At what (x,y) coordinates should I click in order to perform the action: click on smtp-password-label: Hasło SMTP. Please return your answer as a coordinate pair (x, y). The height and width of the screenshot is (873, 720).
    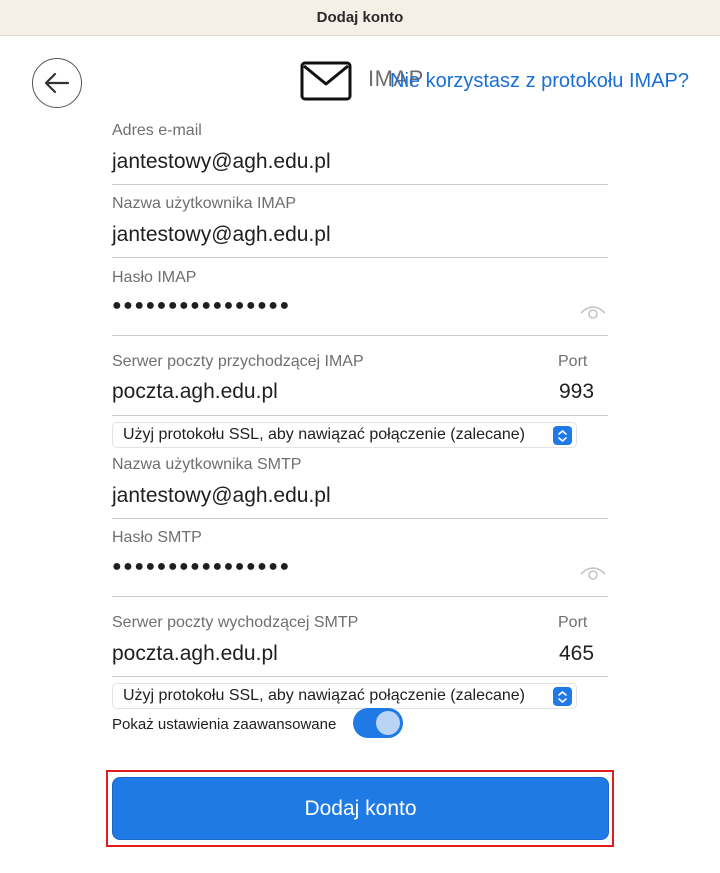
    Looking at the image, I should click on (157, 537).